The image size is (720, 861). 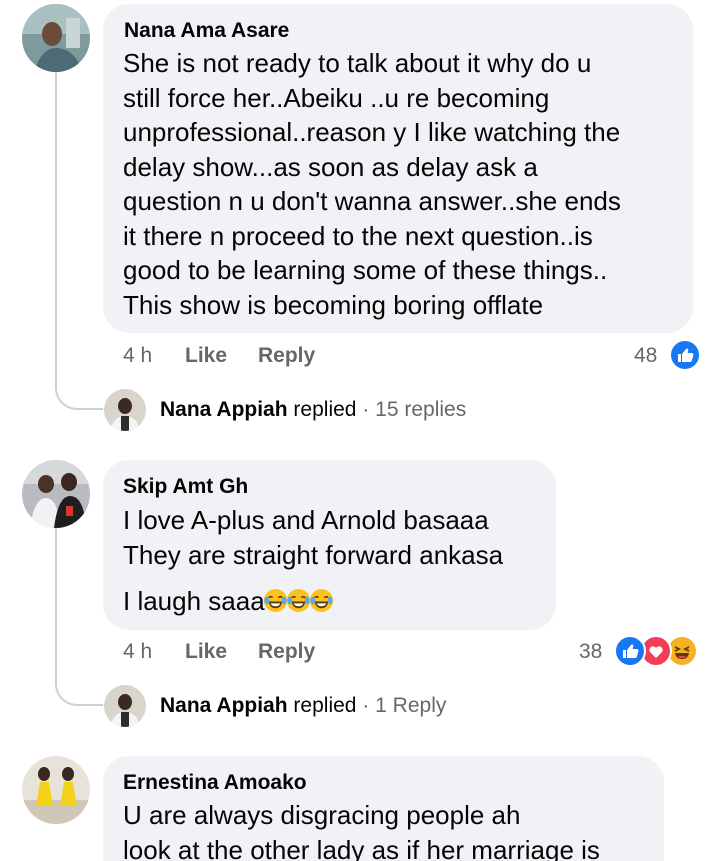 What do you see at coordinates (336, 97) in the screenshot?
I see `comment-line: still force her..Abeiku ..u re becoming` at bounding box center [336, 97].